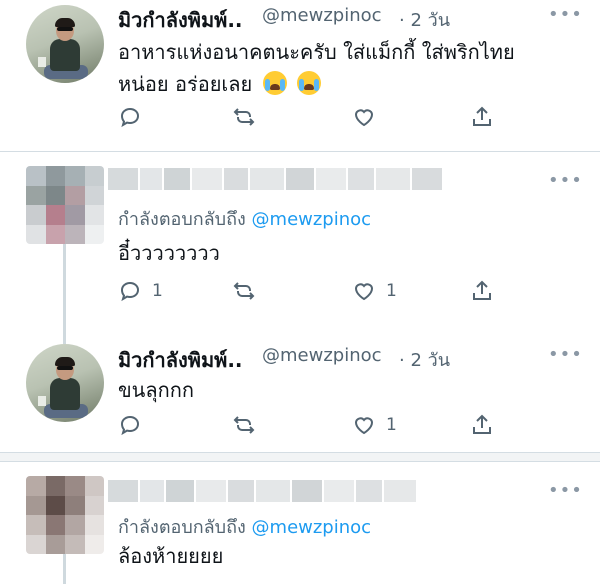 Image resolution: width=600 pixels, height=584 pixels. I want to click on reply-count: 1, so click(157, 291).